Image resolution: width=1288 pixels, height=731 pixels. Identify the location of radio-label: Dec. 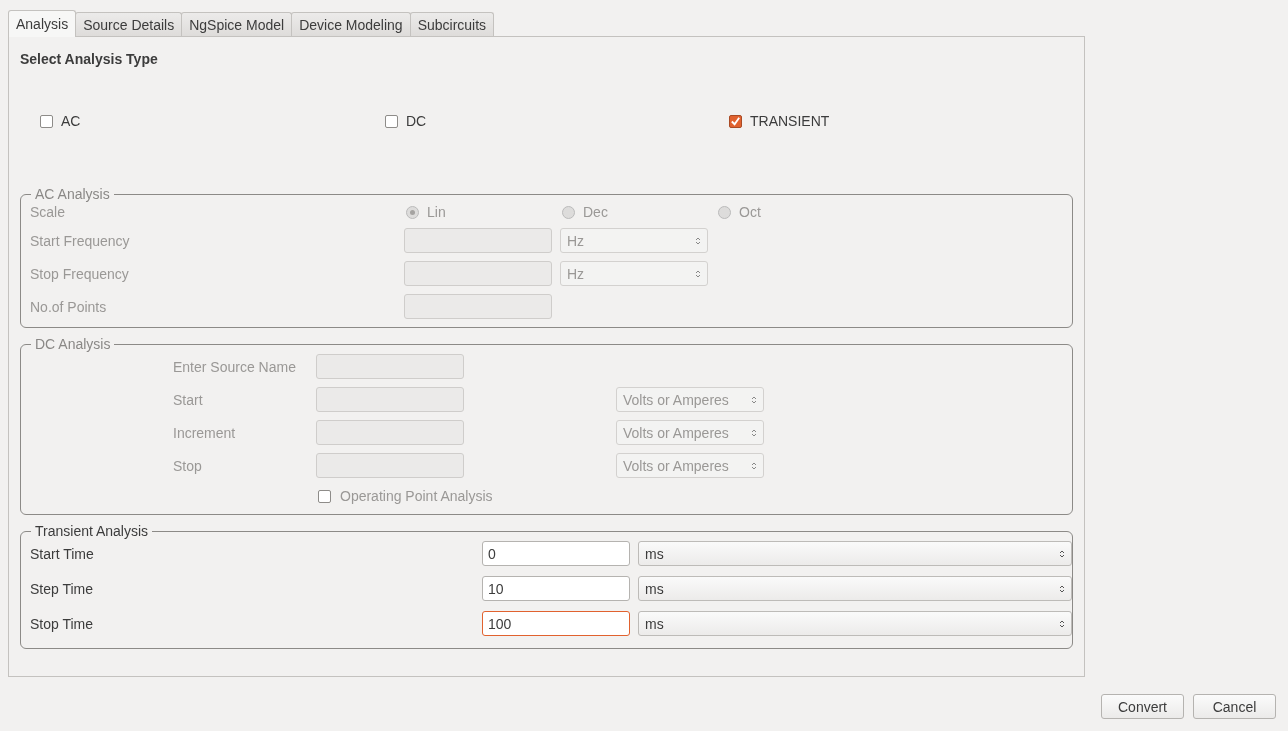
(595, 212).